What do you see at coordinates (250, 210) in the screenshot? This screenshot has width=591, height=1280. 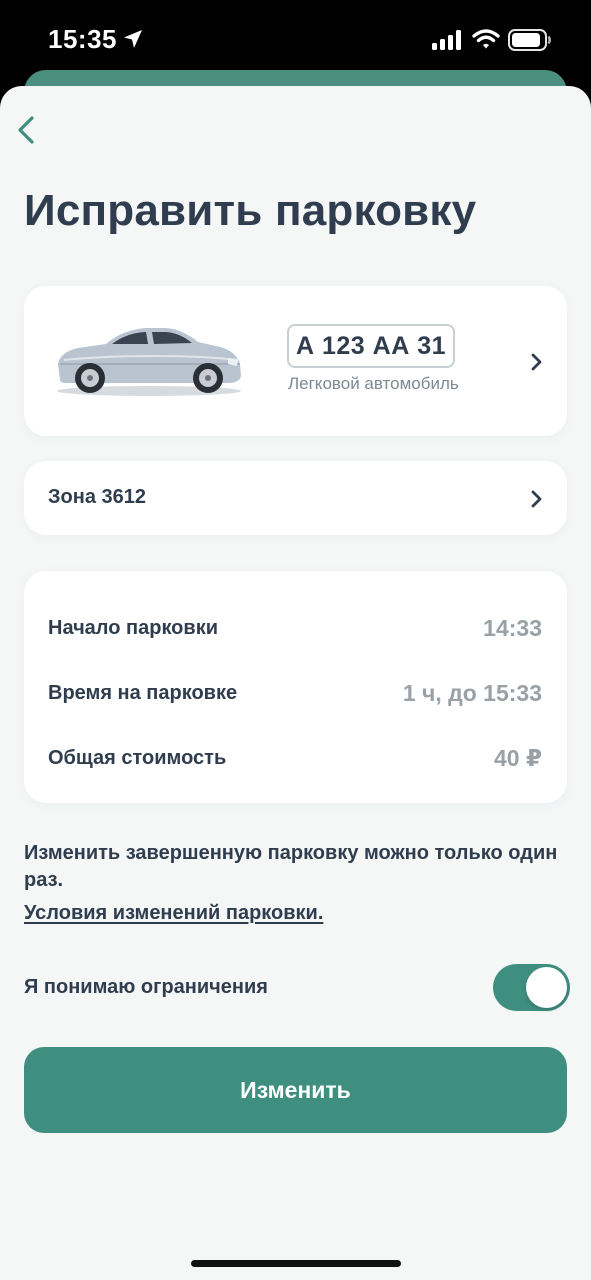 I see `page-title: Исправить парковку` at bounding box center [250, 210].